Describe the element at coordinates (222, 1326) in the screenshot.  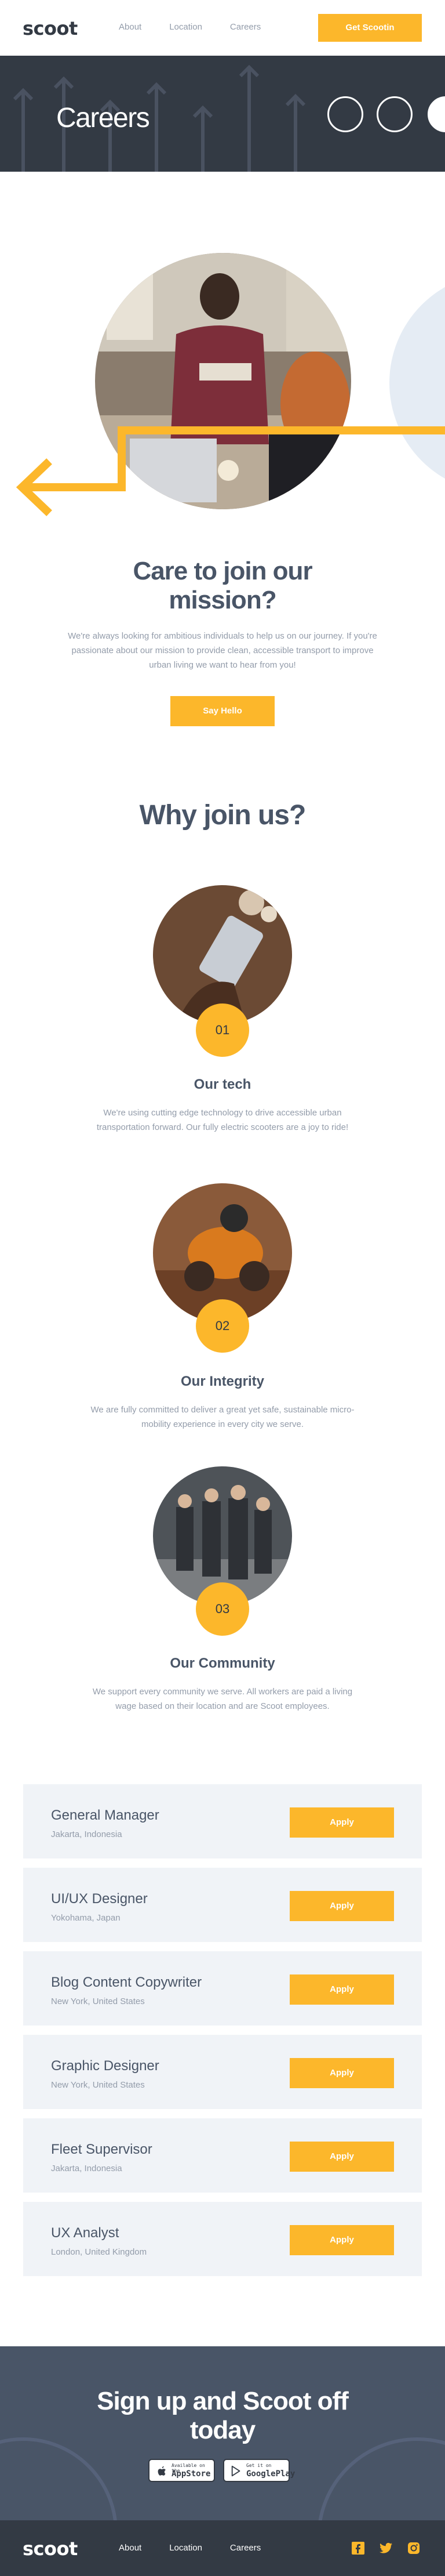
I see `feature-number-02: 02` at that location.